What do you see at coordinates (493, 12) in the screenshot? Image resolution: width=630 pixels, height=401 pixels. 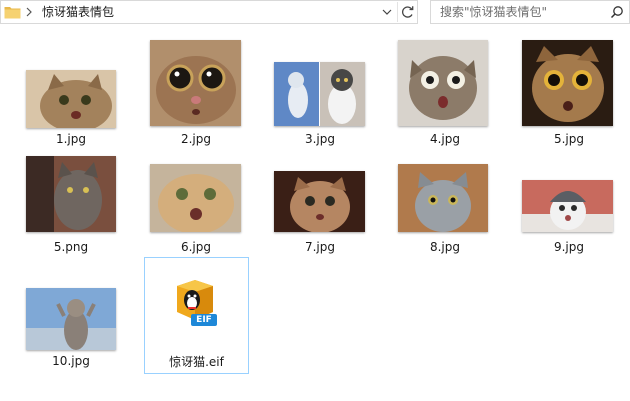 I see `search-input: 搜索"惊讶猫表情包"` at bounding box center [493, 12].